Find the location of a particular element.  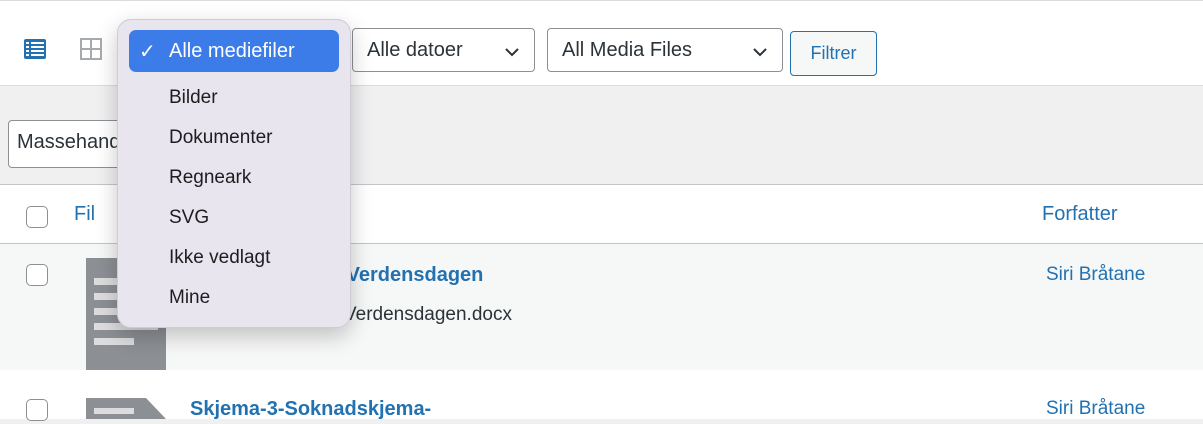

media-files-select: All Media Files is located at coordinates (665, 50).